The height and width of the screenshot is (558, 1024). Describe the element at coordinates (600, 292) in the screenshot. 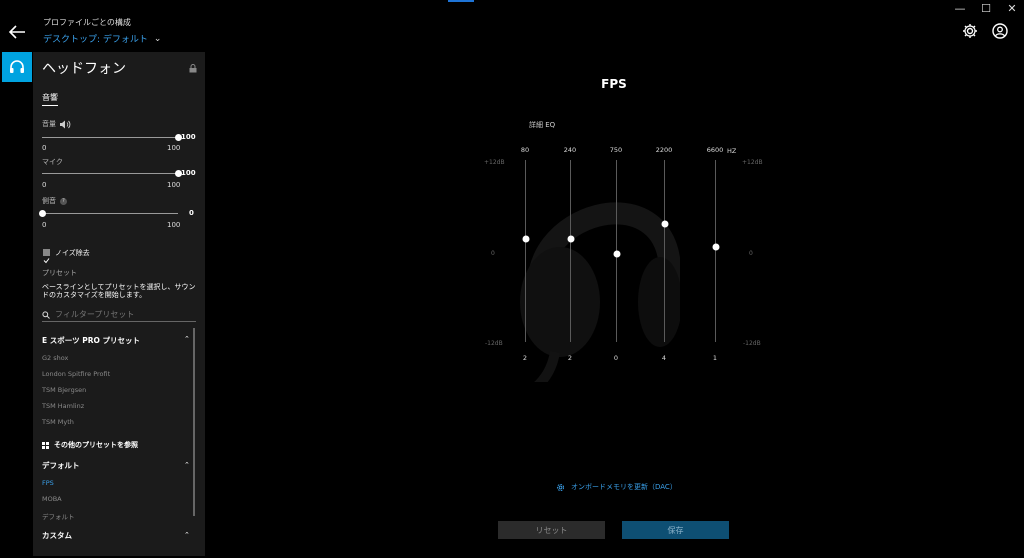

I see `headset-image` at that location.